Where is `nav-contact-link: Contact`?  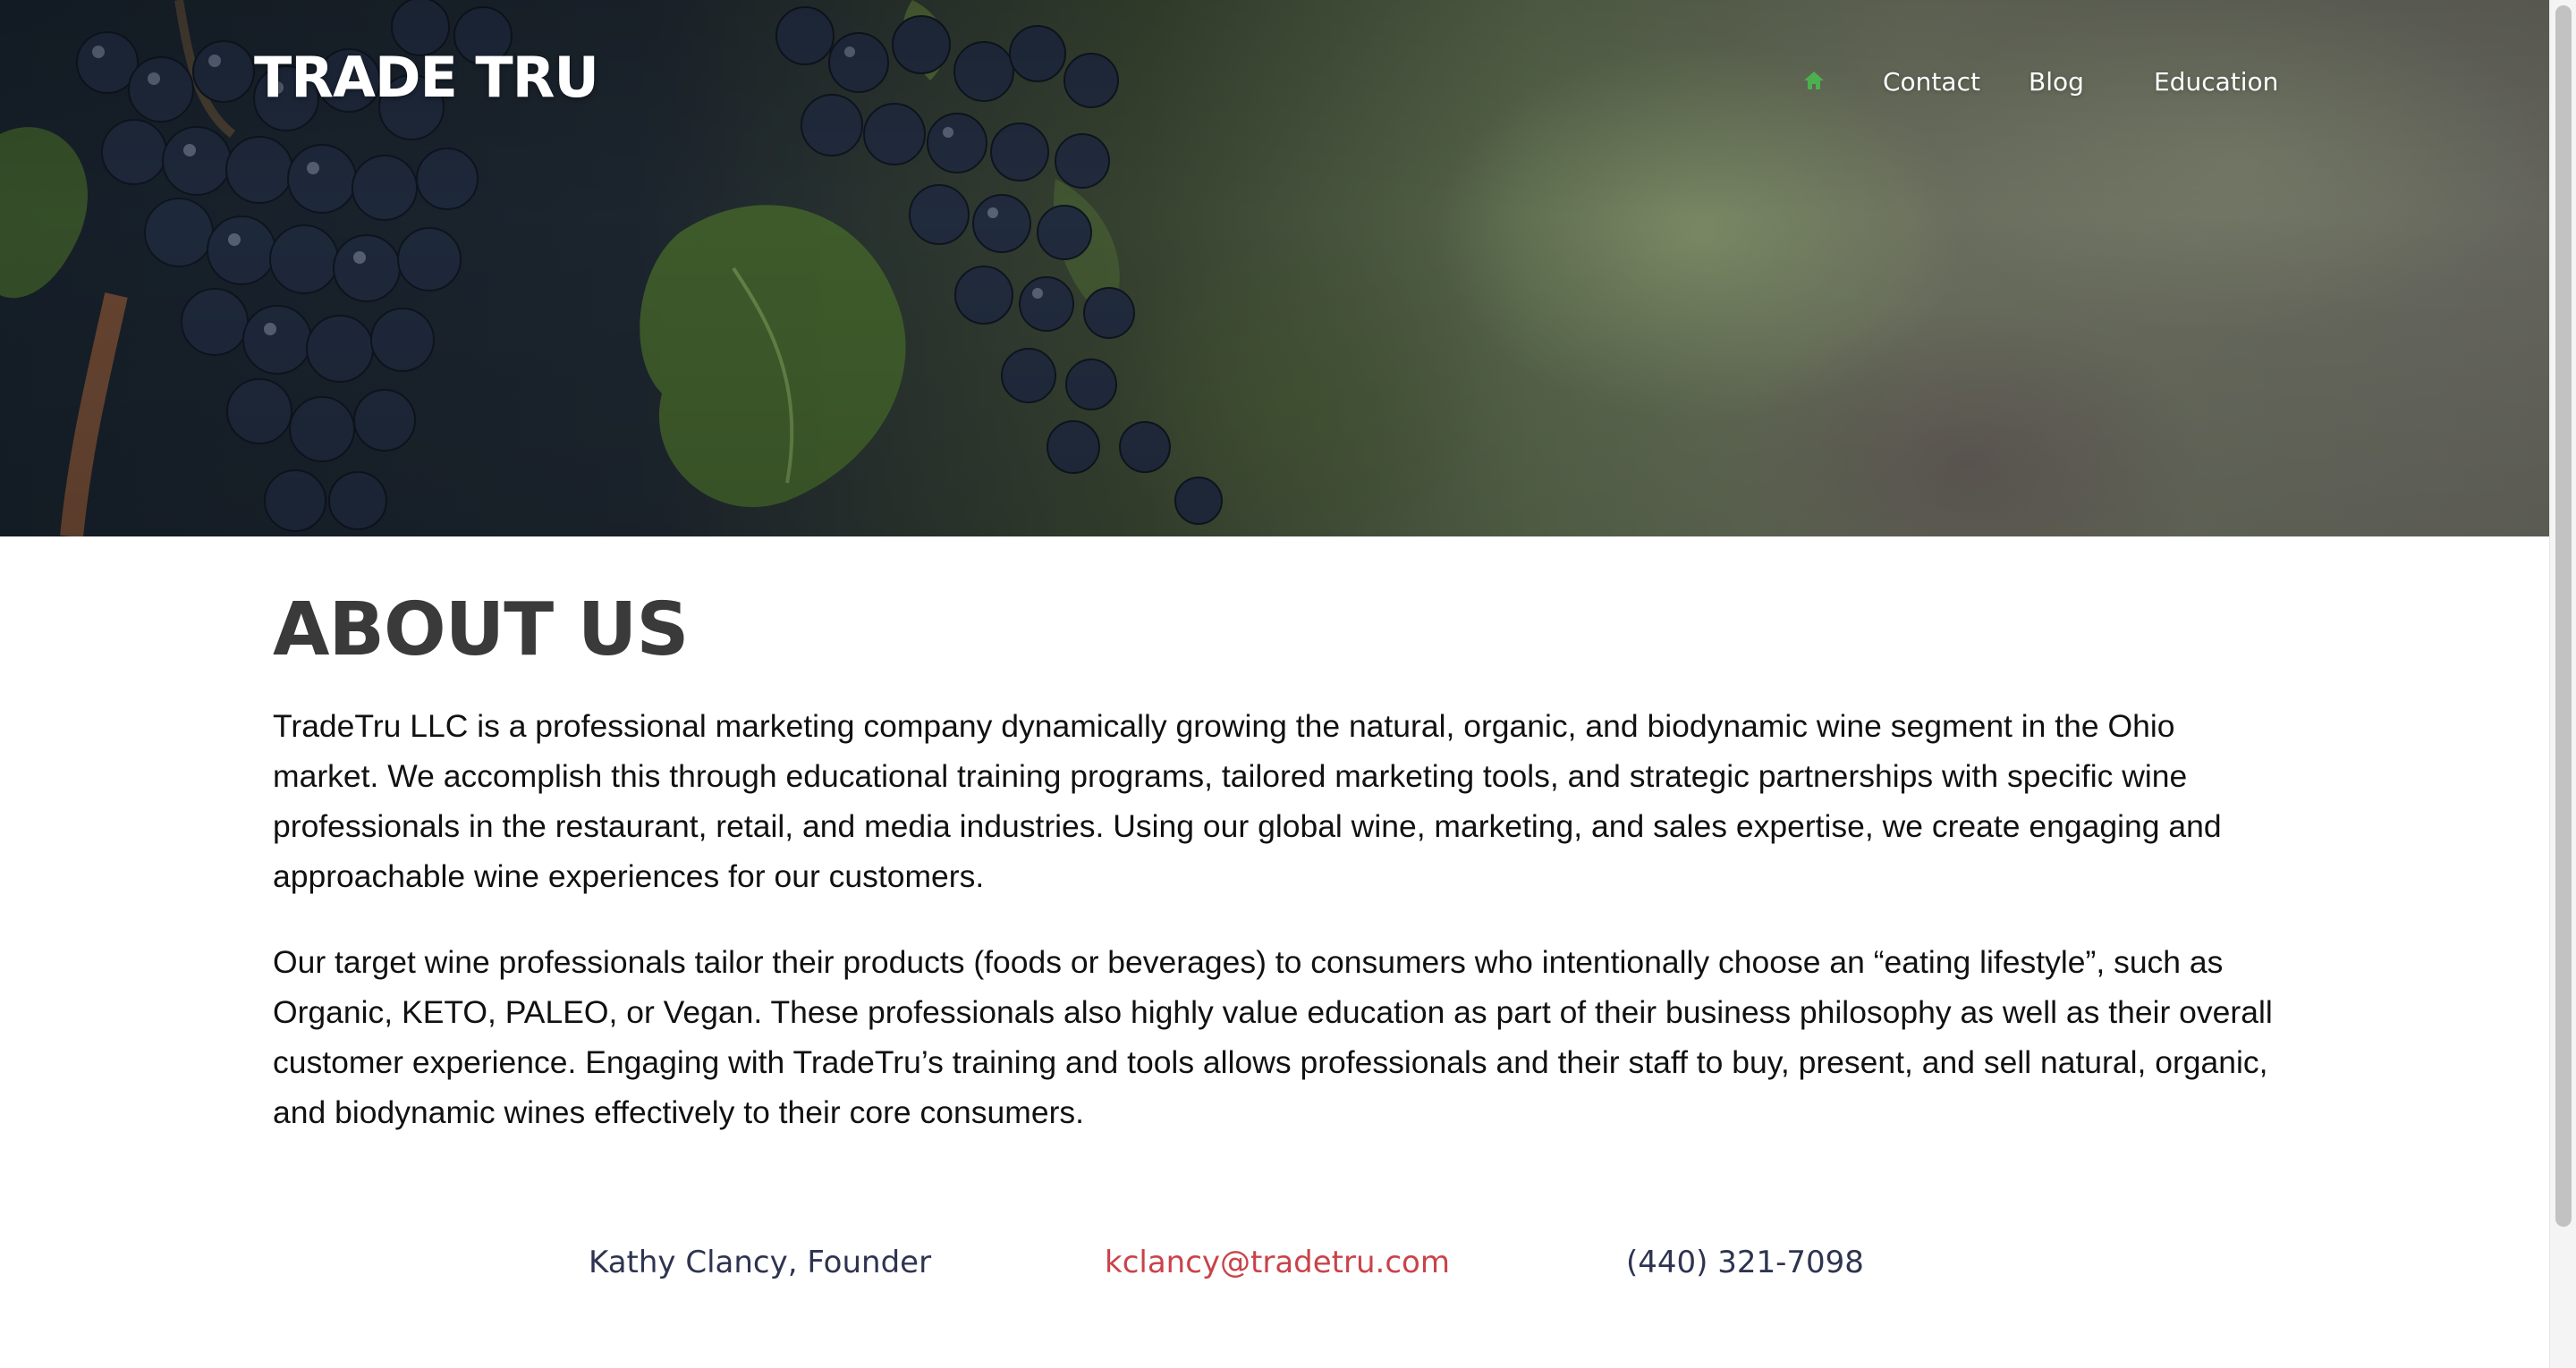
nav-contact-link: Contact is located at coordinates (1931, 82).